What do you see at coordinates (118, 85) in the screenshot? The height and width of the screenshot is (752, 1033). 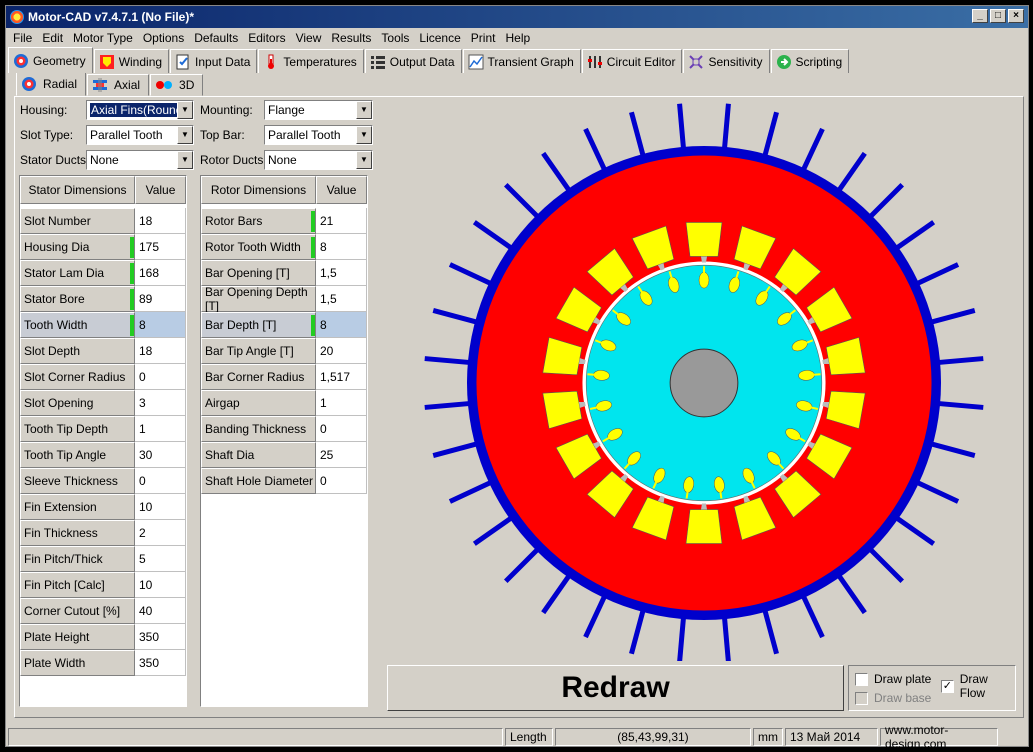 I see `subtab-axial: Axial` at bounding box center [118, 85].